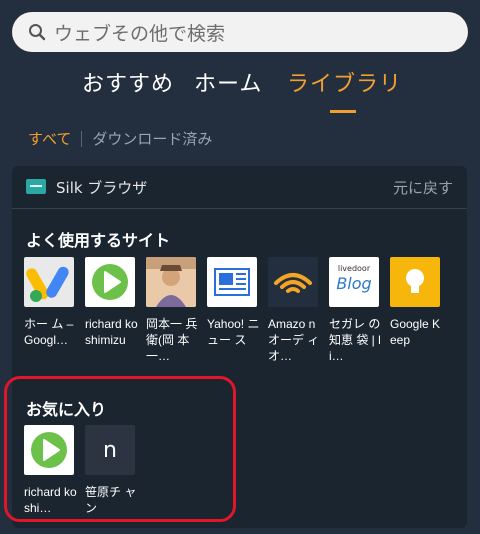 The image size is (480, 534). I want to click on active-tab-indicator, so click(343, 111).